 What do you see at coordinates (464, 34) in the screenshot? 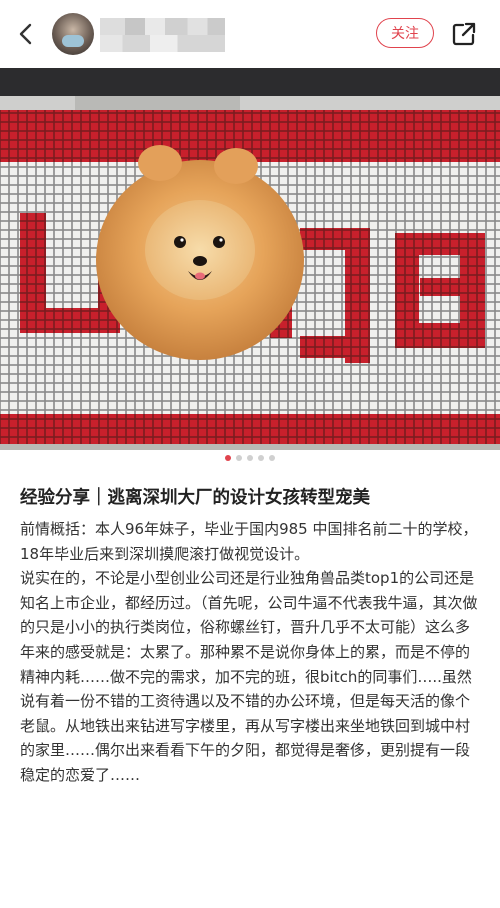
I see `share-icon` at bounding box center [464, 34].